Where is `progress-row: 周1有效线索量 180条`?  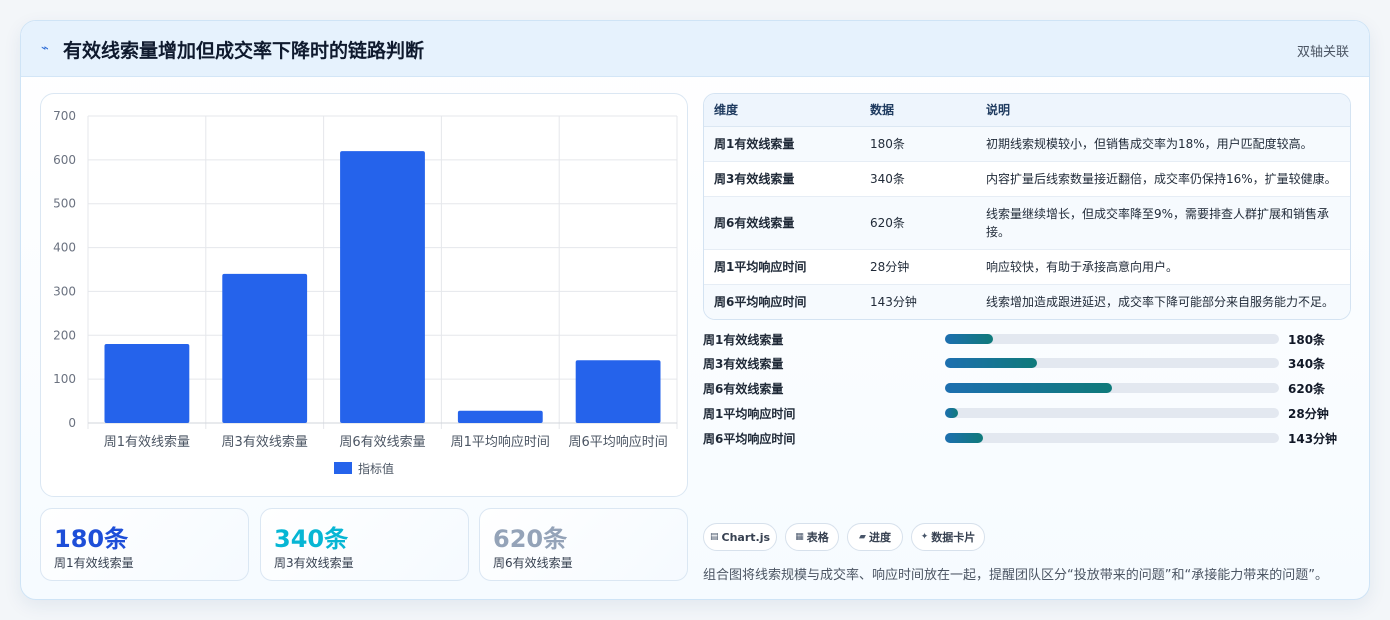
progress-row: 周1有效线索量 180条 is located at coordinates (1027, 339).